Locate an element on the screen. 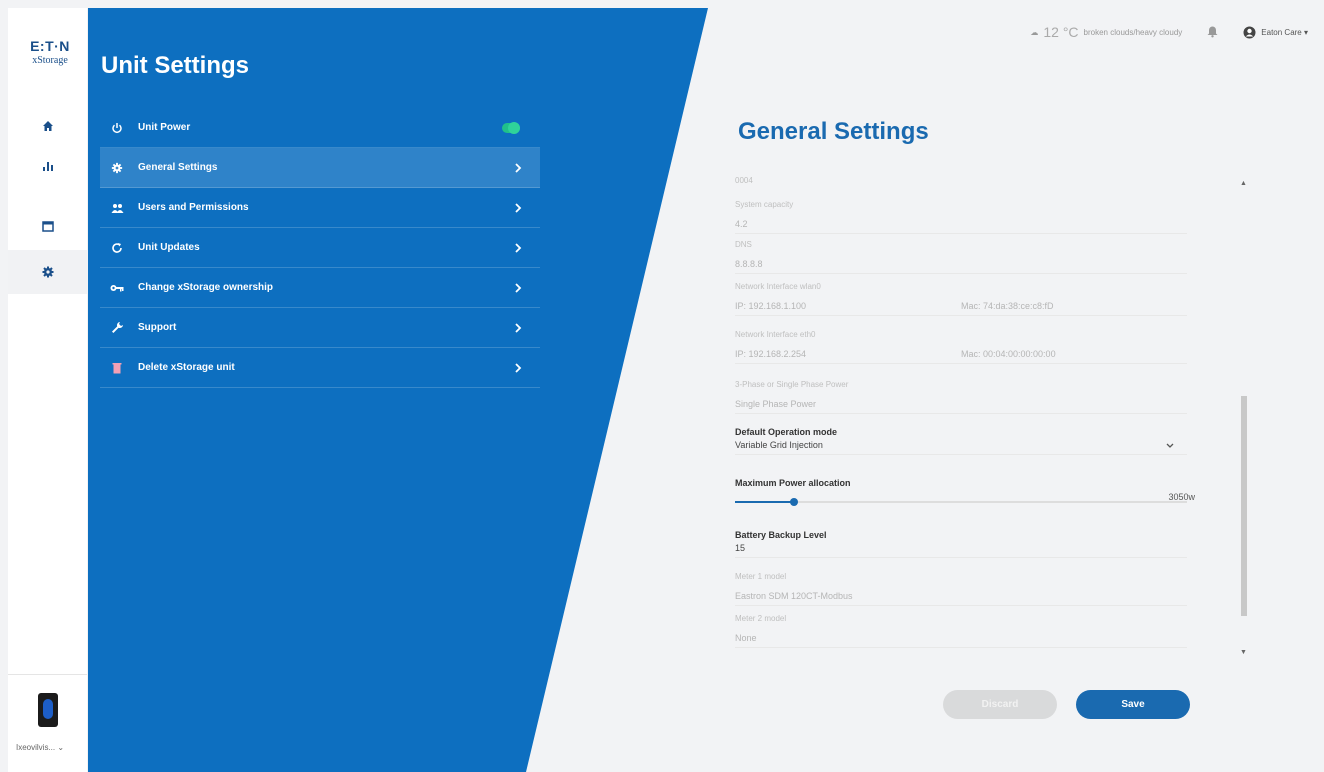 This screenshot has width=1324, height=772. device-name: Ixeovilvis... ⌄ is located at coordinates (40, 747).